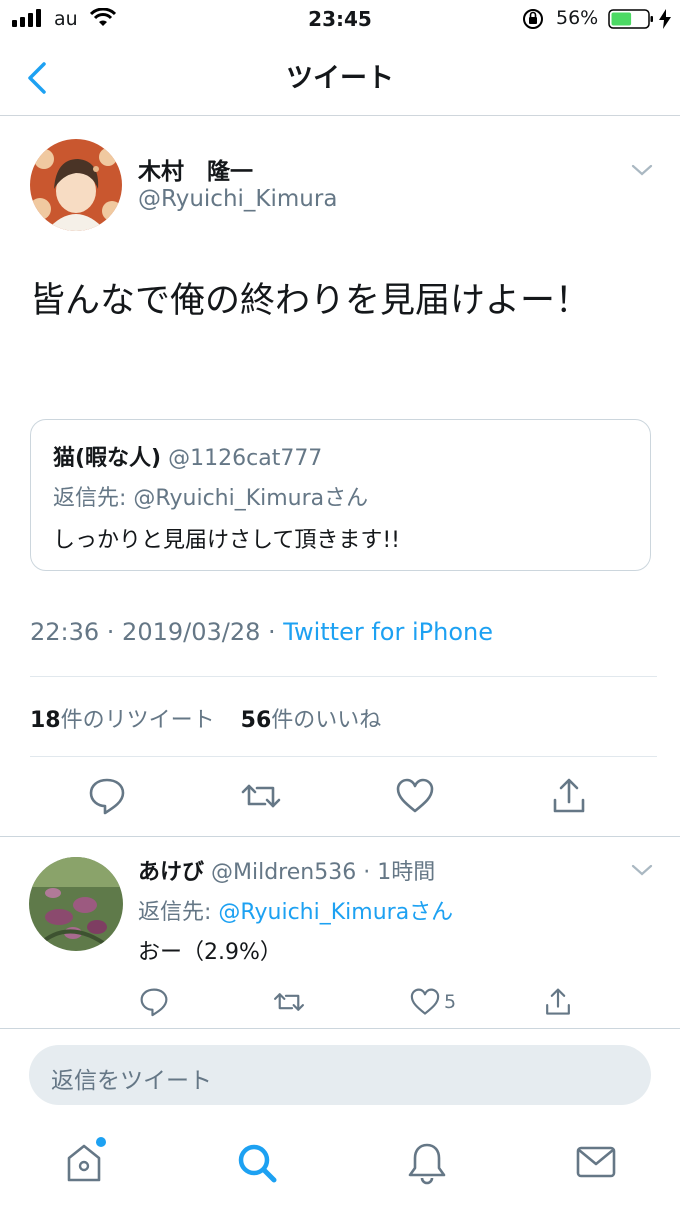  I want to click on retweets-stat: 18件のリツイート, so click(122, 720).